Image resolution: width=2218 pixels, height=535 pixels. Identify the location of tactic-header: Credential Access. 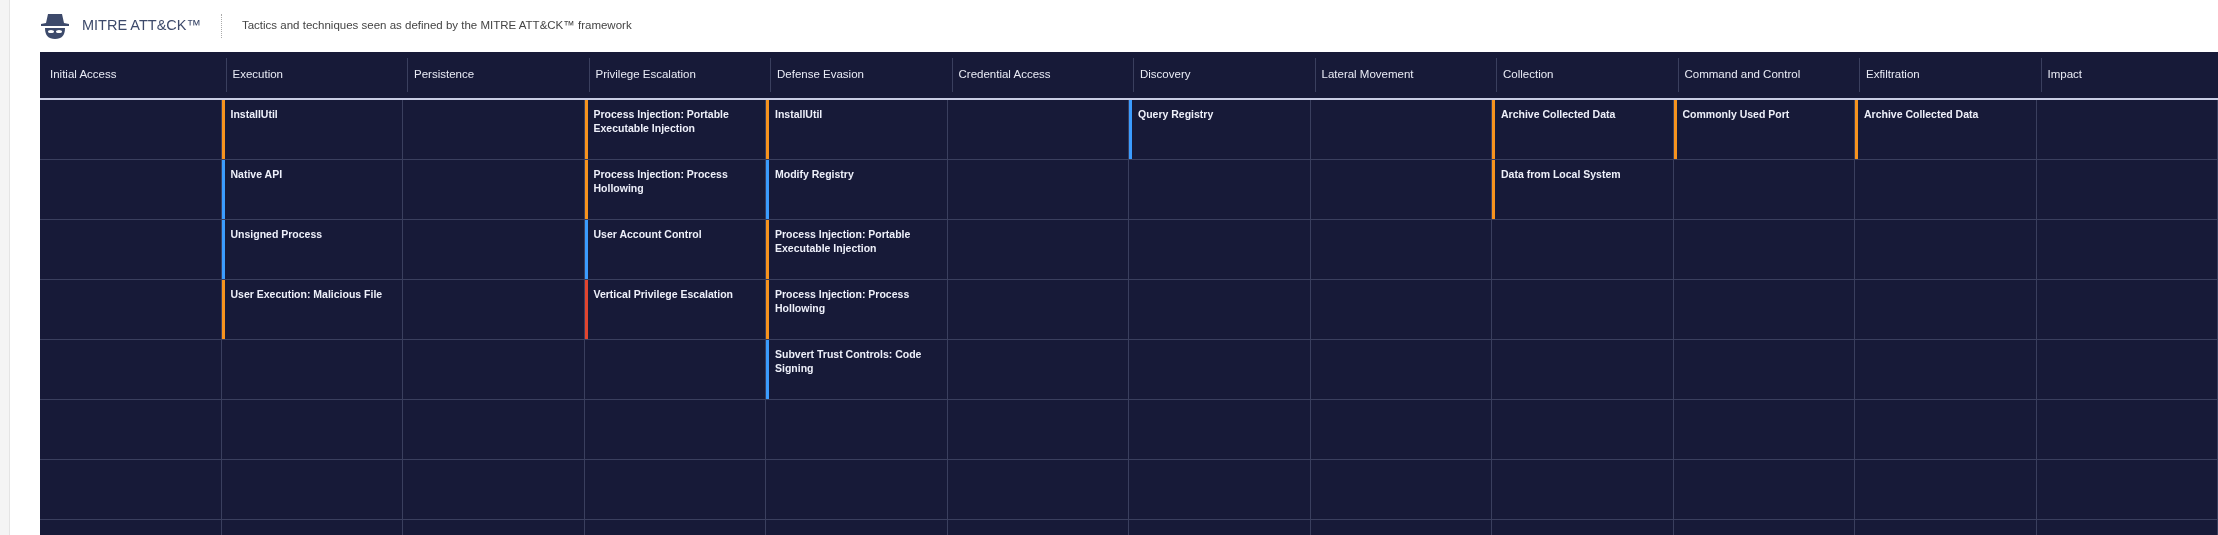
(1040, 75).